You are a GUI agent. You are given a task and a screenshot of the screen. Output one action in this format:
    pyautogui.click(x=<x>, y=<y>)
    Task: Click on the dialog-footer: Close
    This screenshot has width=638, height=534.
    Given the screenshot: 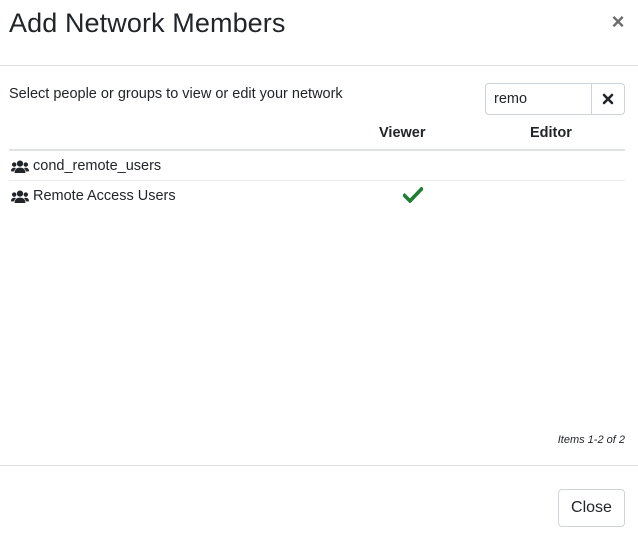 What is the action you would take?
    pyautogui.click(x=319, y=499)
    